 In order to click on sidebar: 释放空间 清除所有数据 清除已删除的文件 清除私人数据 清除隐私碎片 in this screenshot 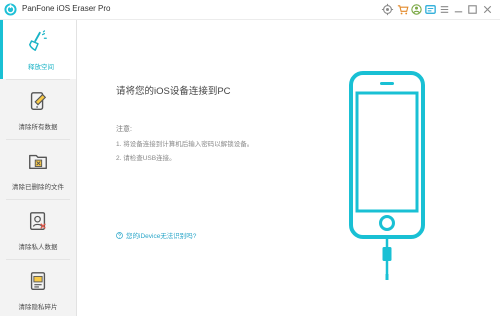, I will do `click(38, 168)`.